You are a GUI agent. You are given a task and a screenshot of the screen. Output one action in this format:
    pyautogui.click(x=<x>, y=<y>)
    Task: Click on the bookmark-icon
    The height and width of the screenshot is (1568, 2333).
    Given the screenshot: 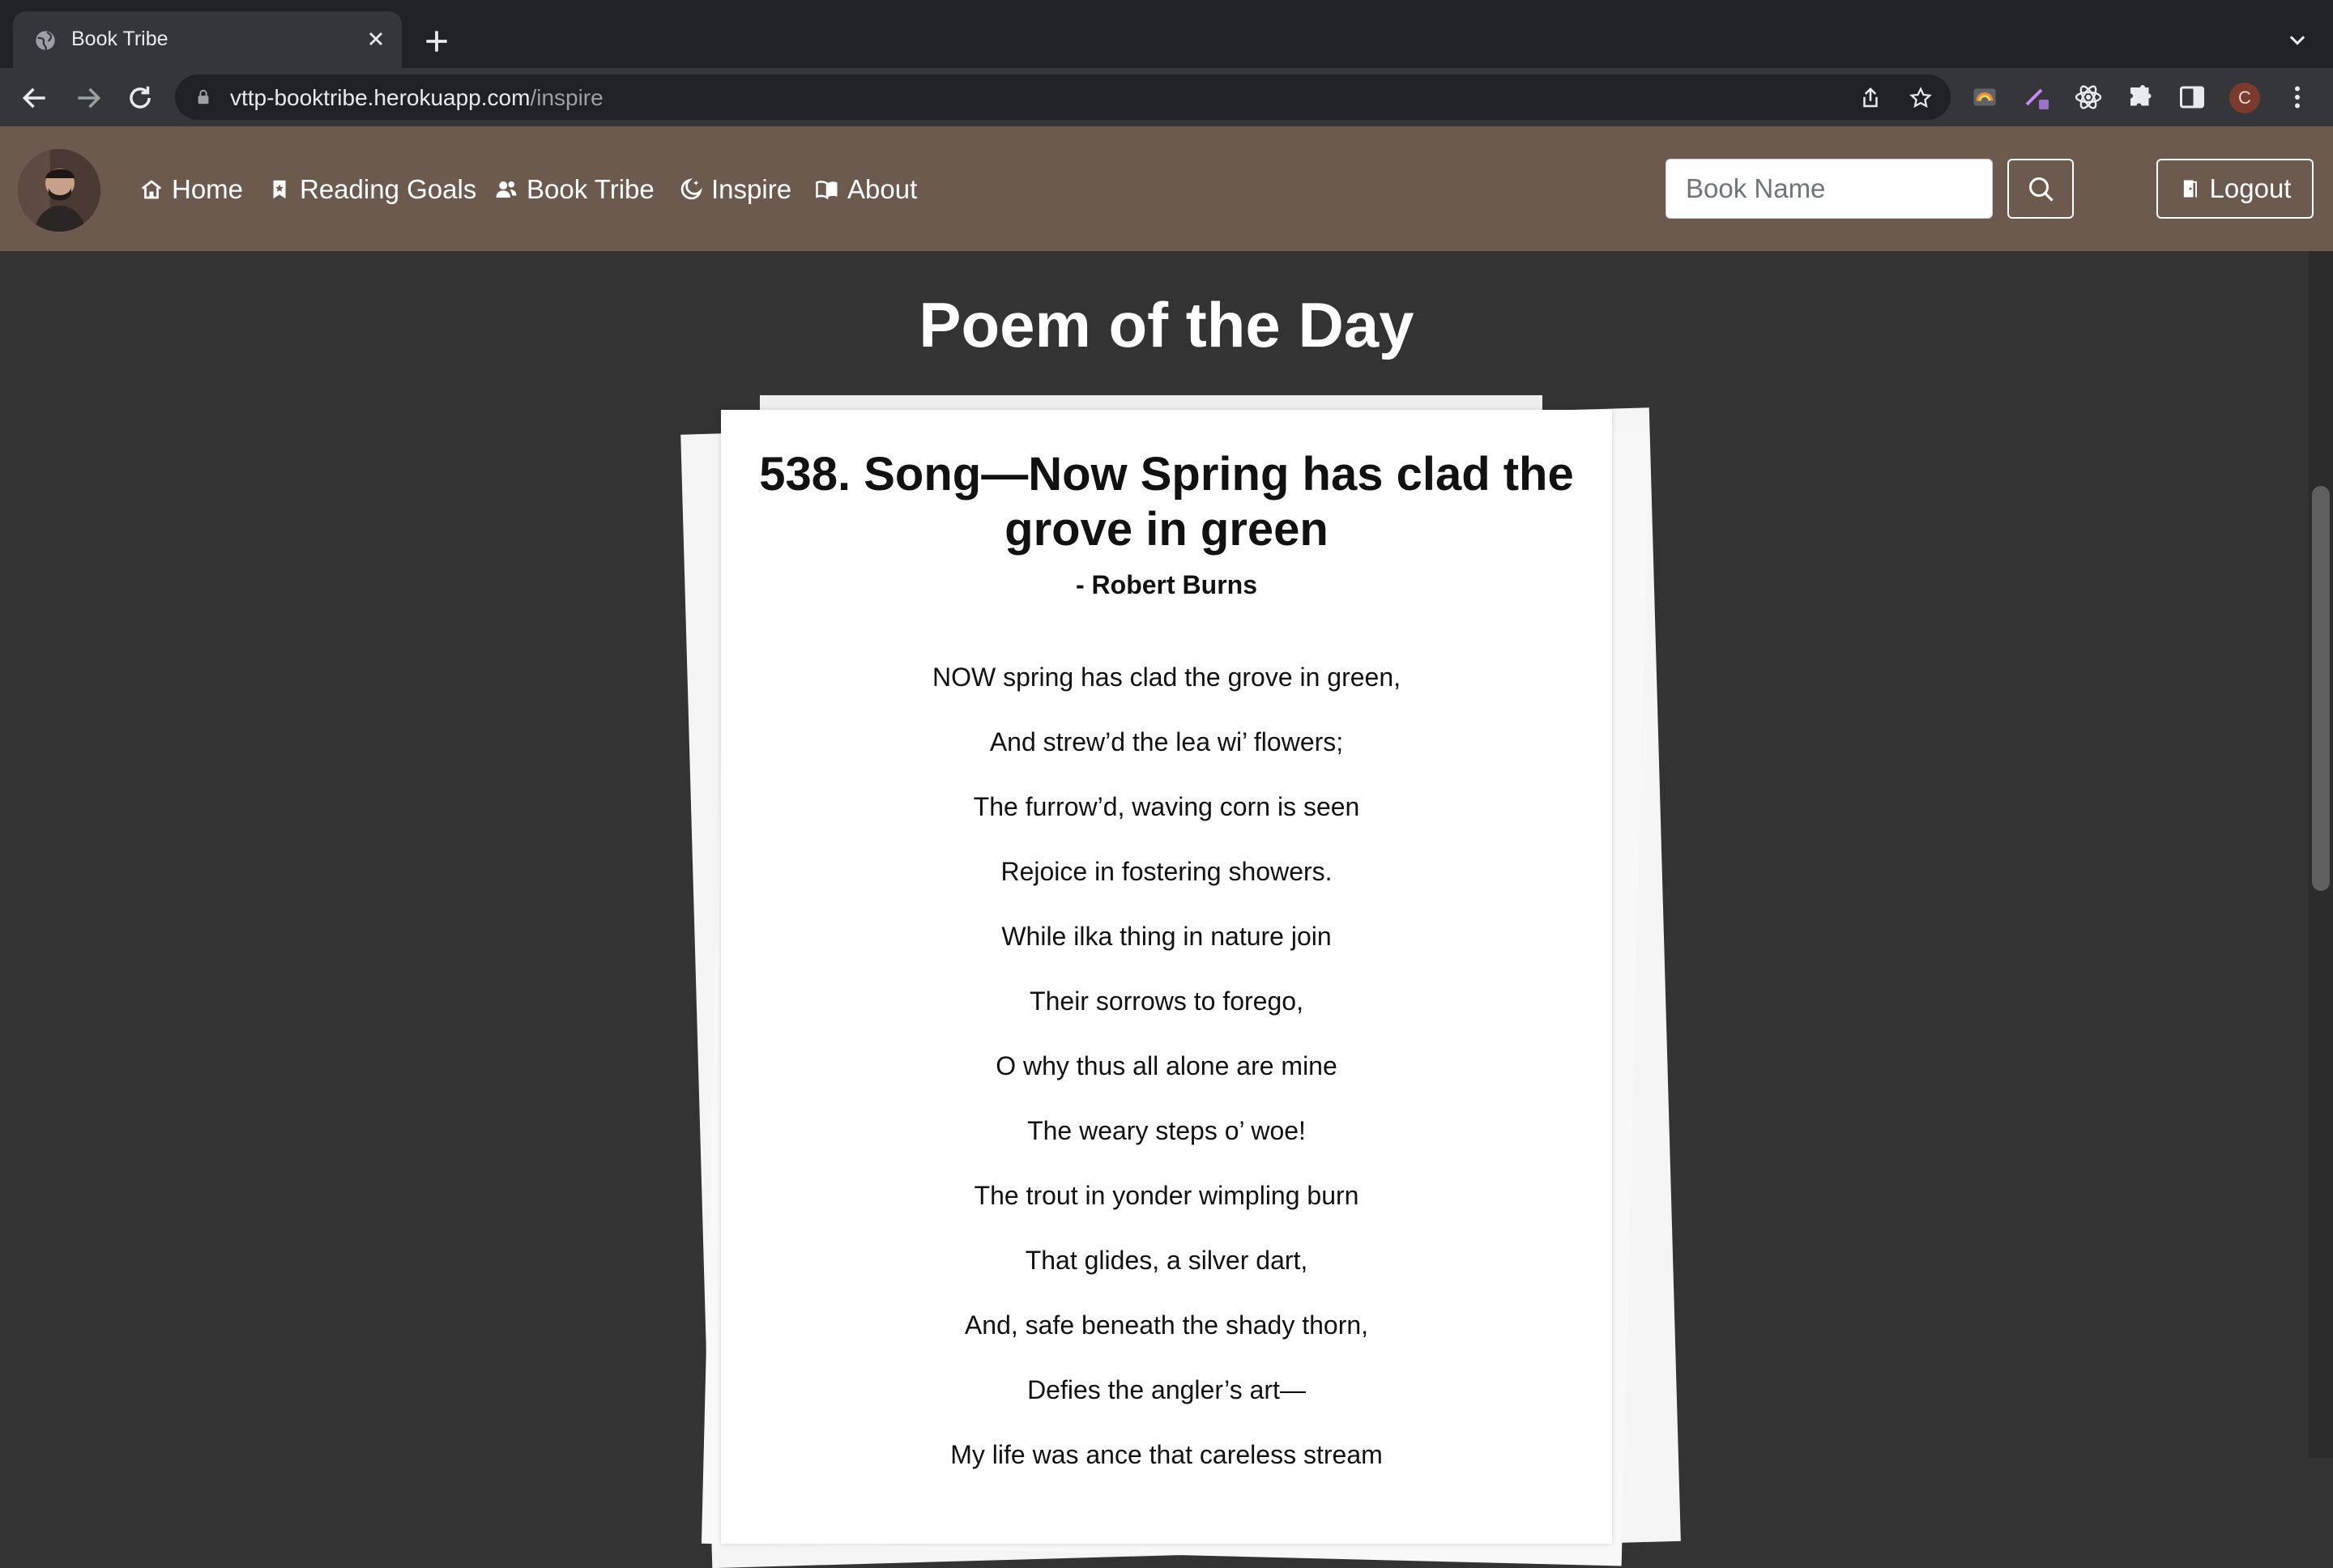 What is the action you would take?
    pyautogui.click(x=279, y=189)
    